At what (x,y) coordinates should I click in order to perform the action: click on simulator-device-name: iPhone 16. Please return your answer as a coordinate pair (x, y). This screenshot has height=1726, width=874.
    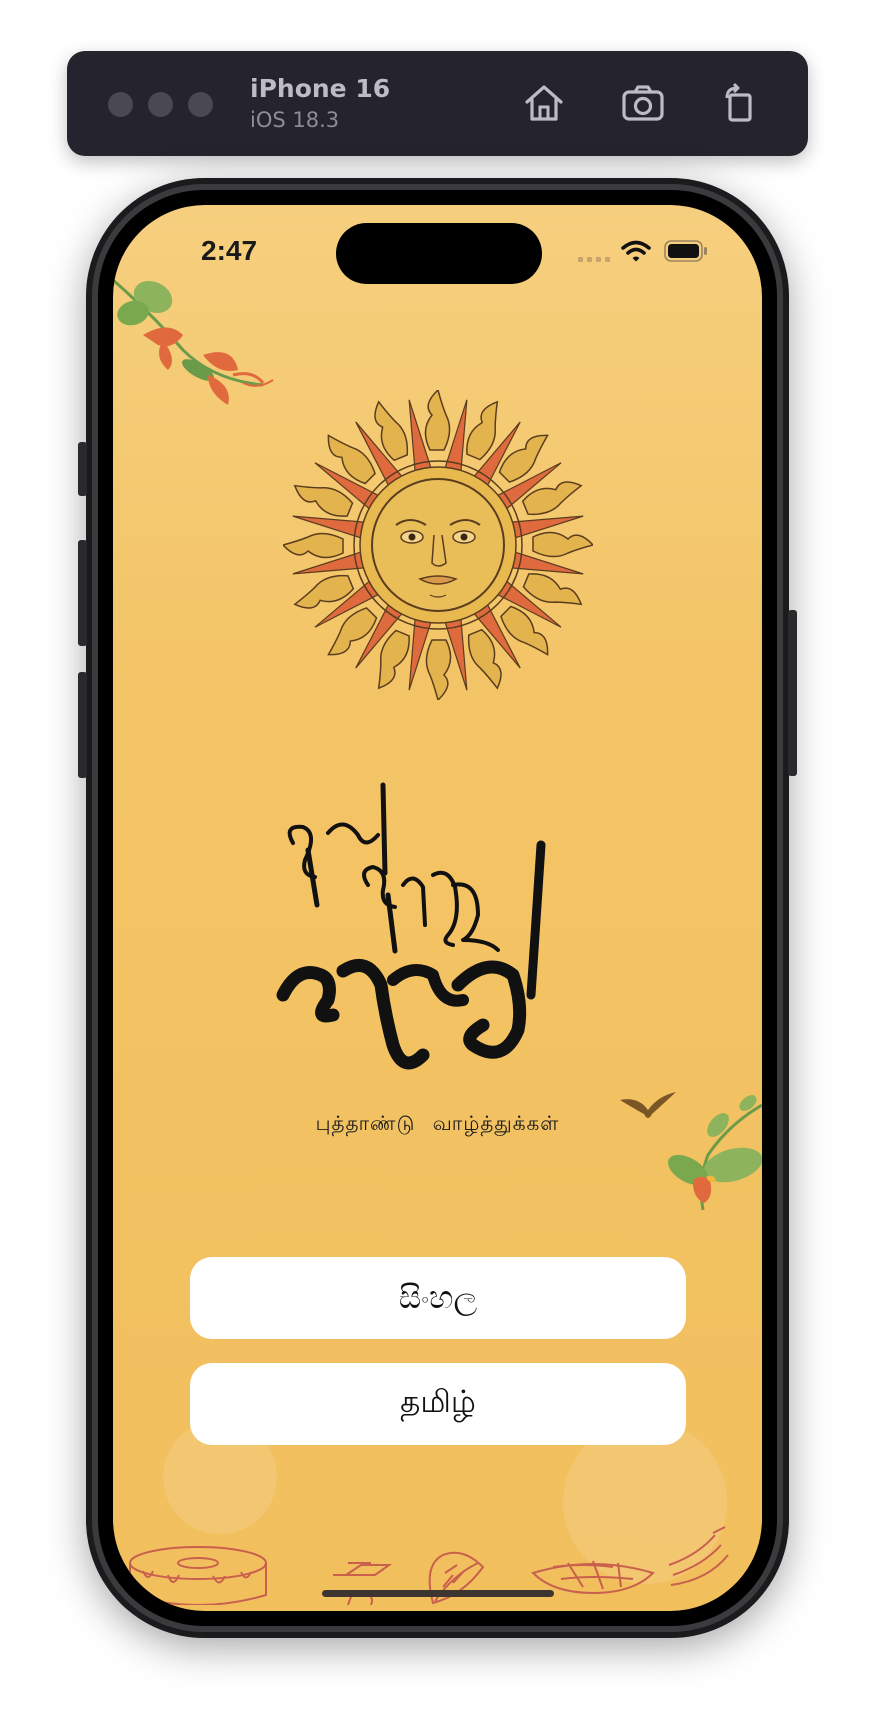
    Looking at the image, I should click on (320, 88).